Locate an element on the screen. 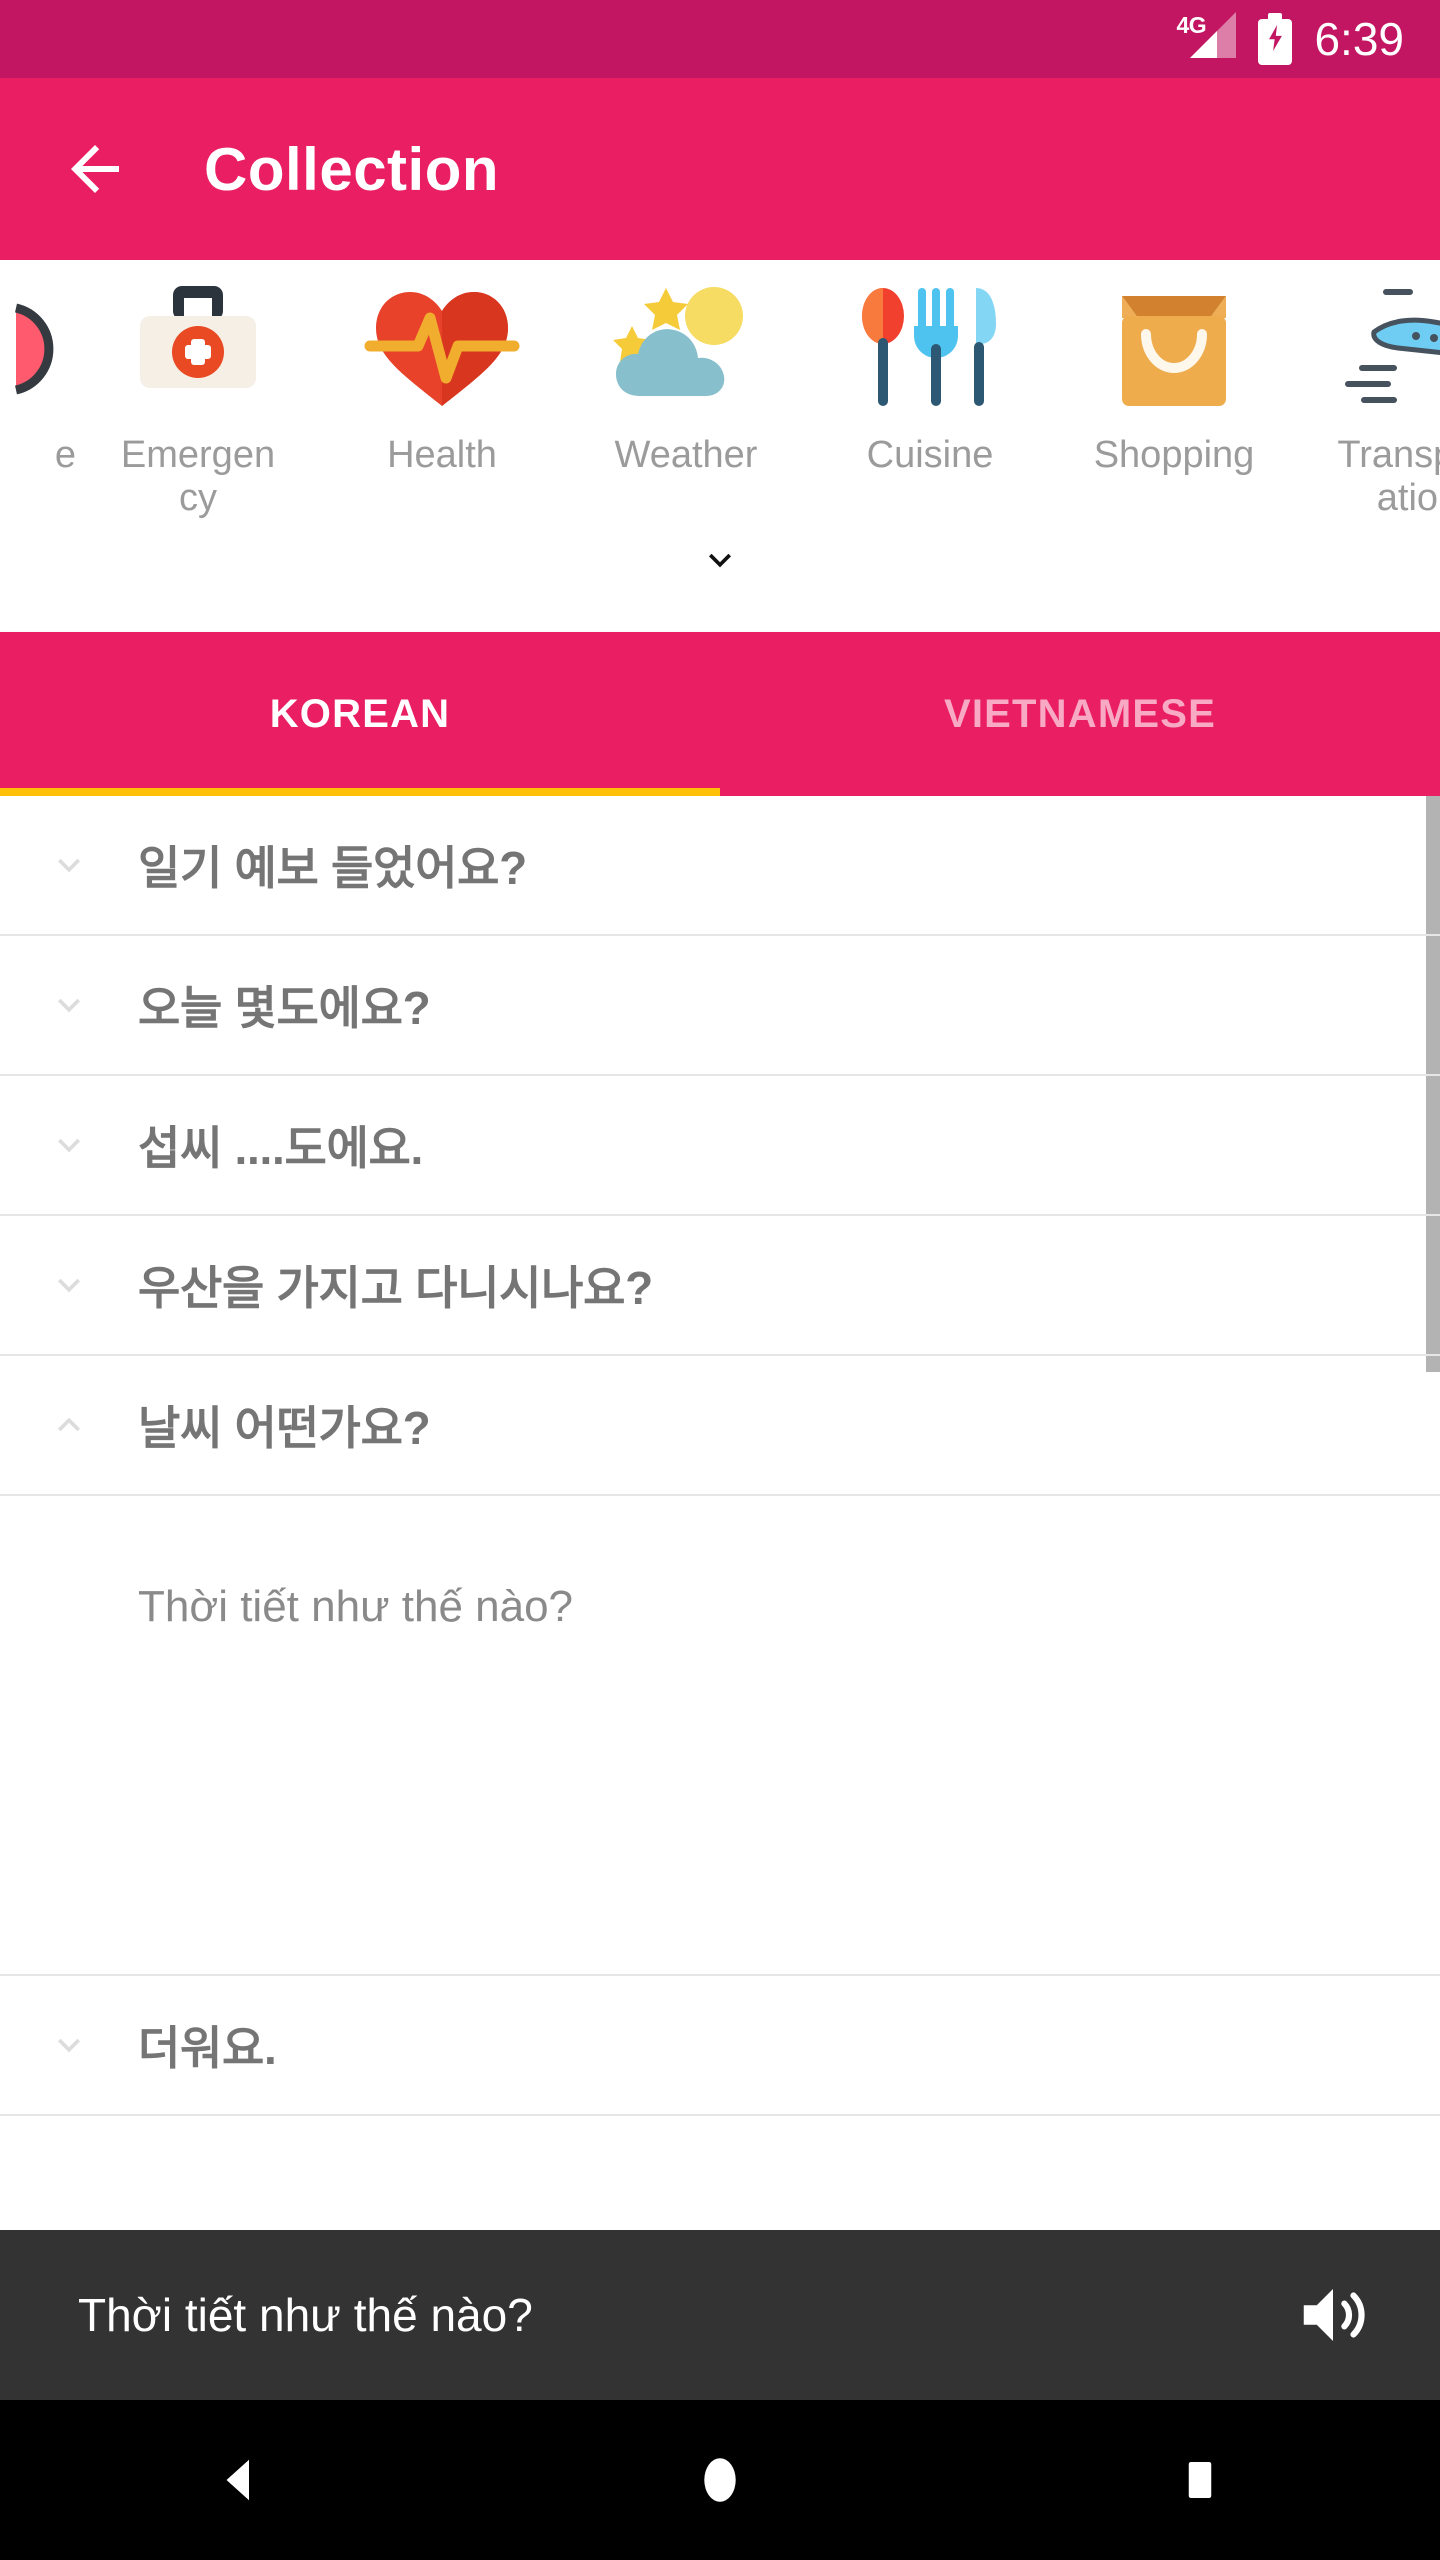 This screenshot has height=2560, width=1440. category-item-transportation: Transportation is located at coordinates (1368, 398).